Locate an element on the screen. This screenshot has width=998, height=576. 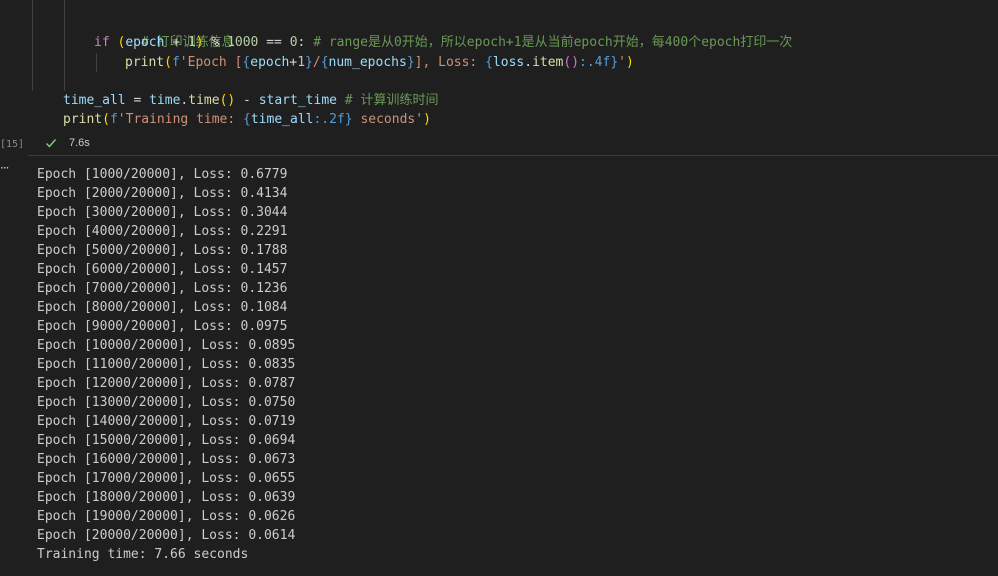
format-spec: :.2f is located at coordinates (329, 119).